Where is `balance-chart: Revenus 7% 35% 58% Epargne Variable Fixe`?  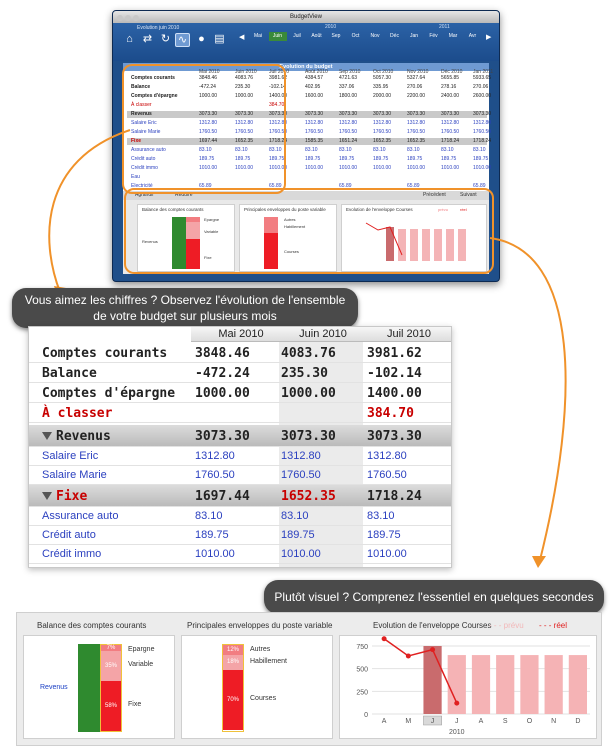
balance-chart: Revenus 7% 35% 58% Epargne Variable Fixe is located at coordinates (99, 687).